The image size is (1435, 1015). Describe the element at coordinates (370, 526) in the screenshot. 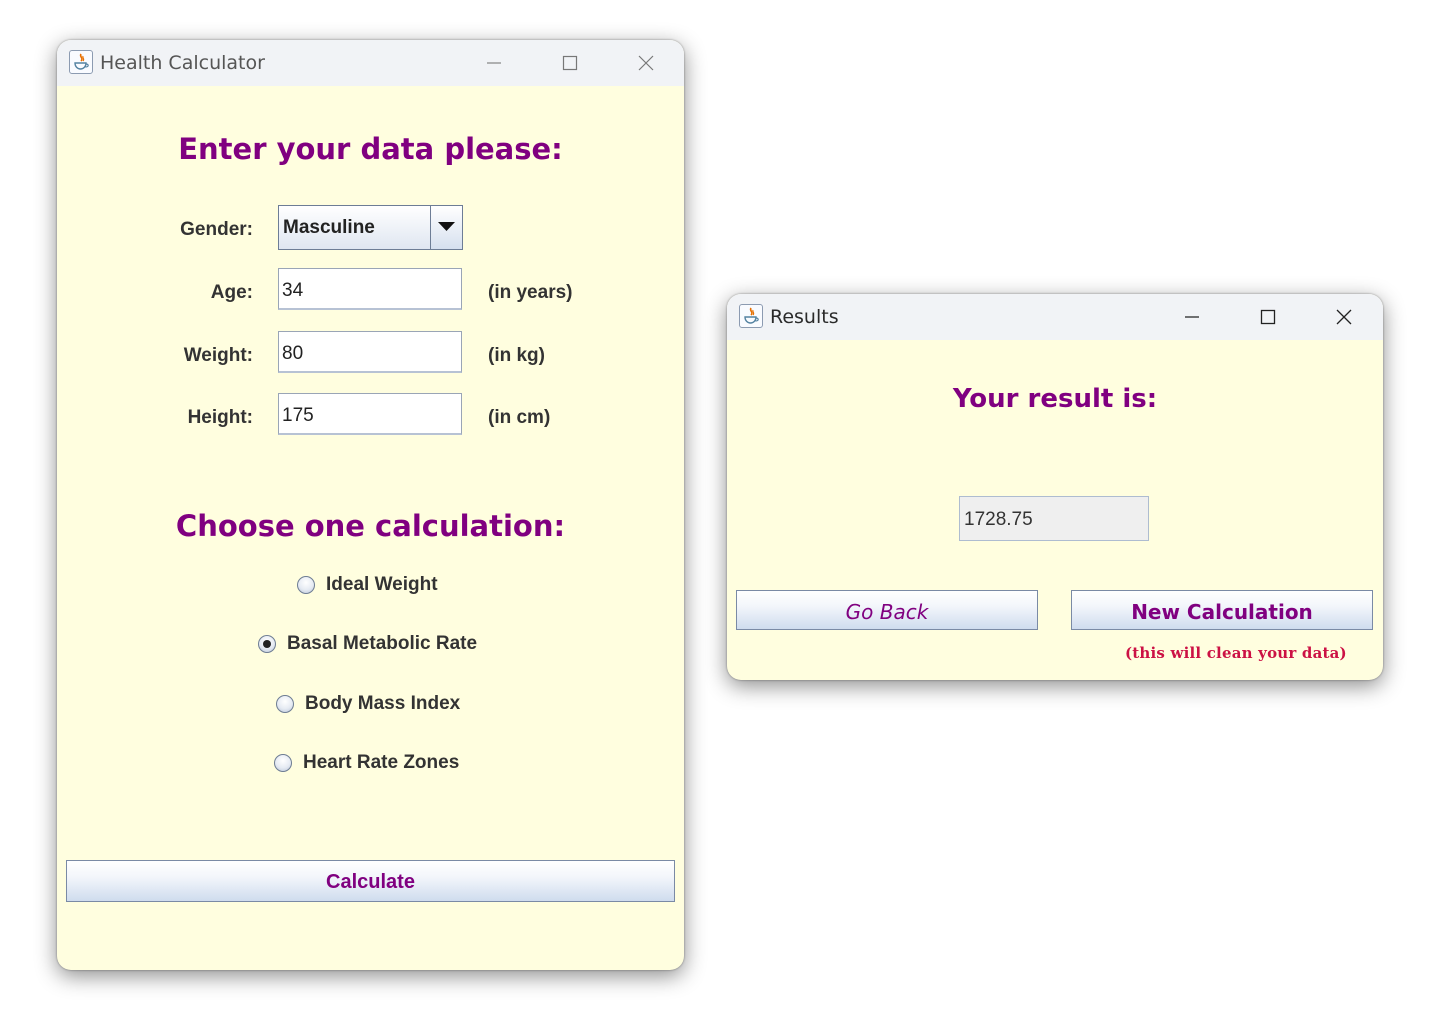

I see `calculation-heading: Choose one calculation:` at that location.